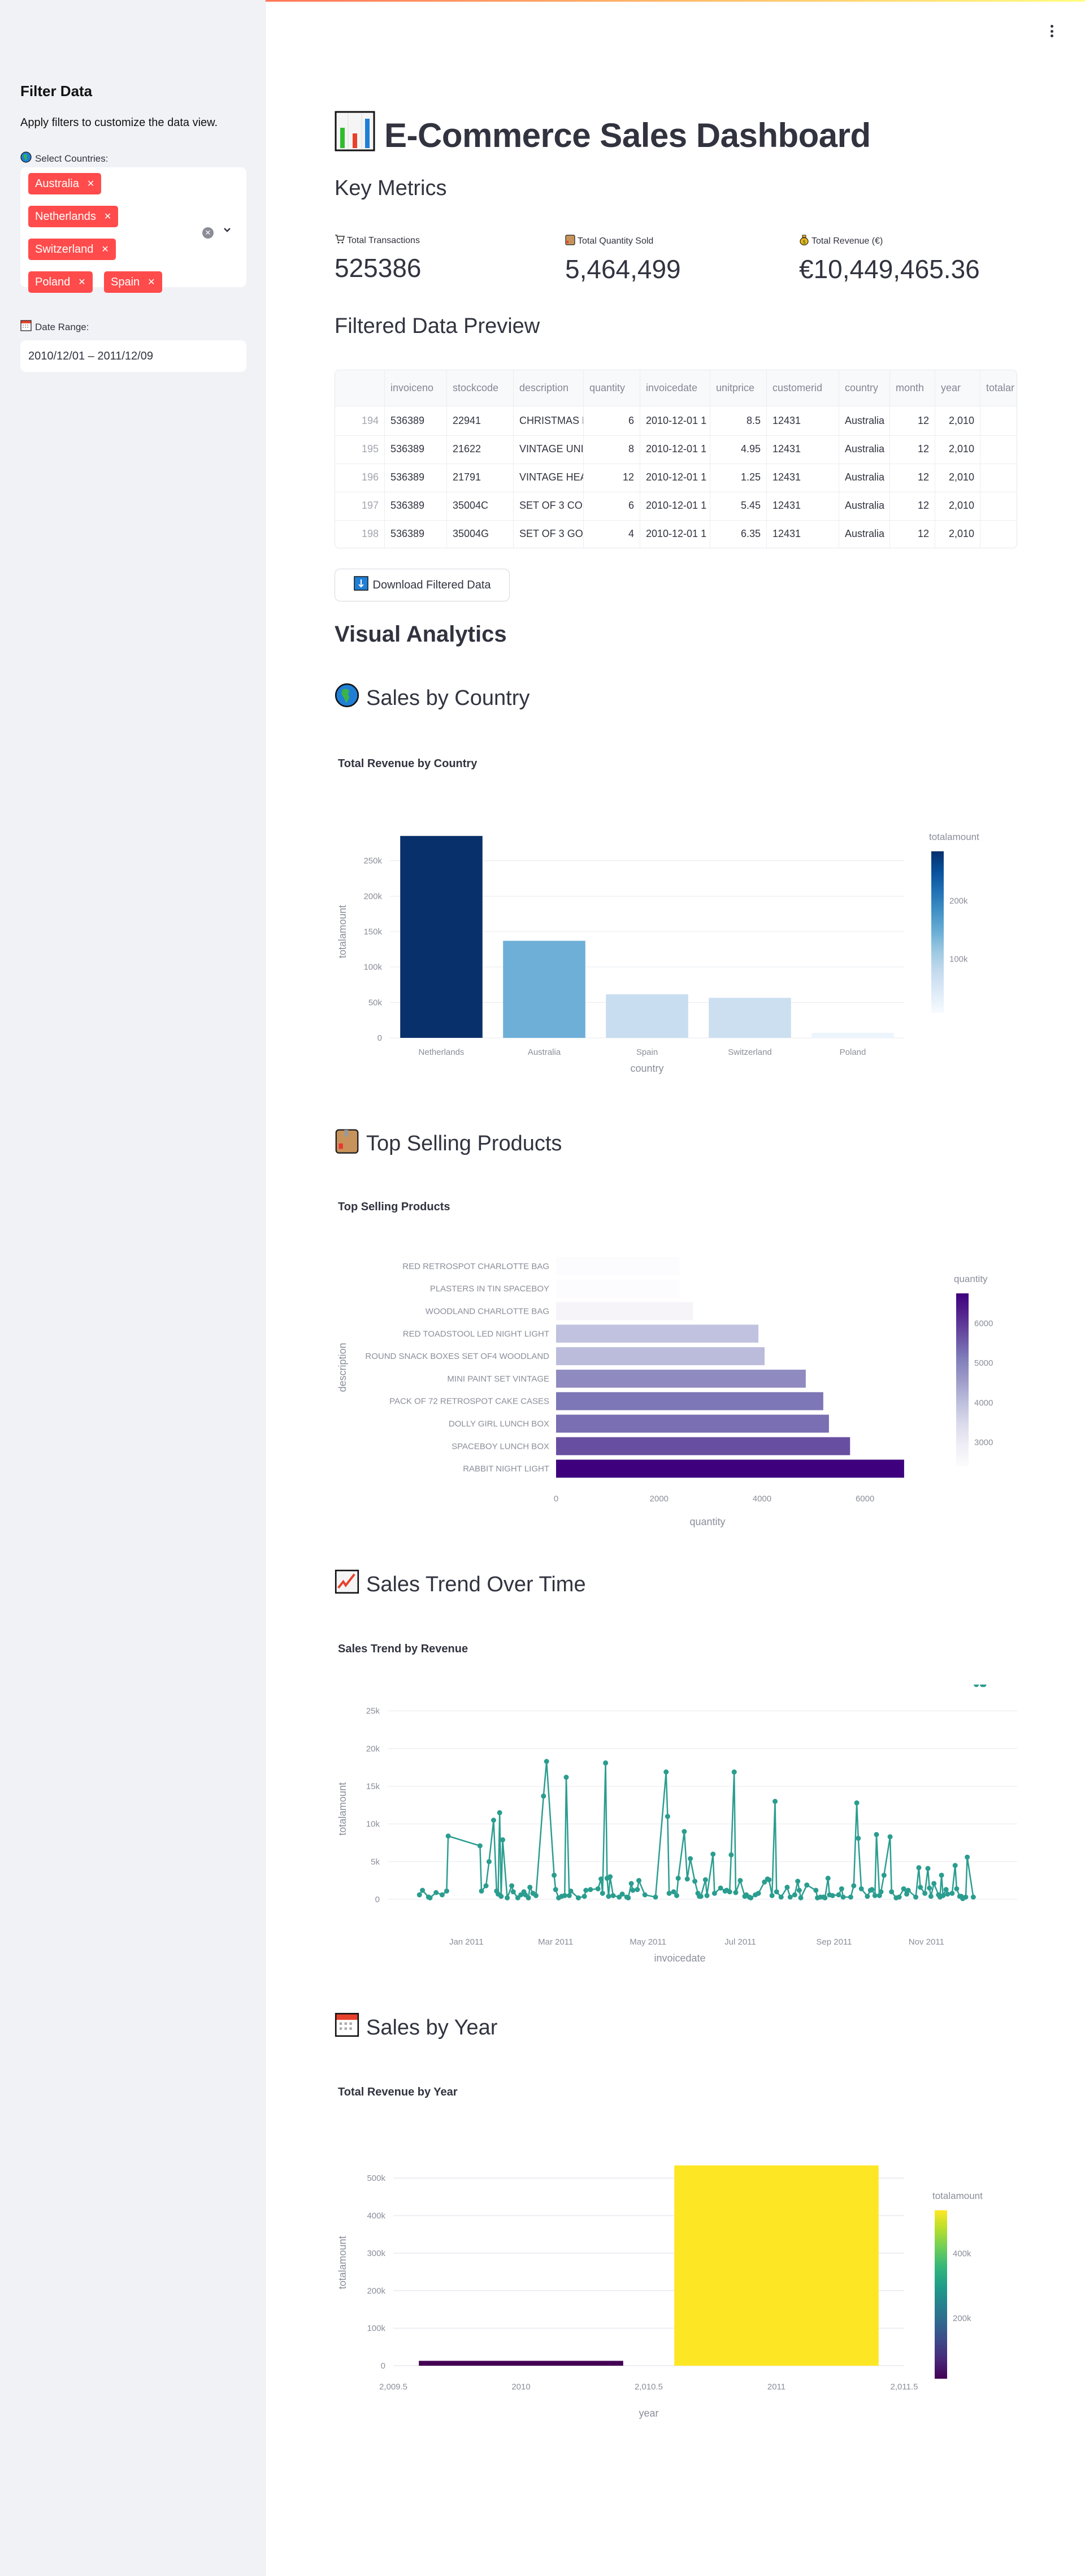  I want to click on table-cell: 8, so click(612, 449).